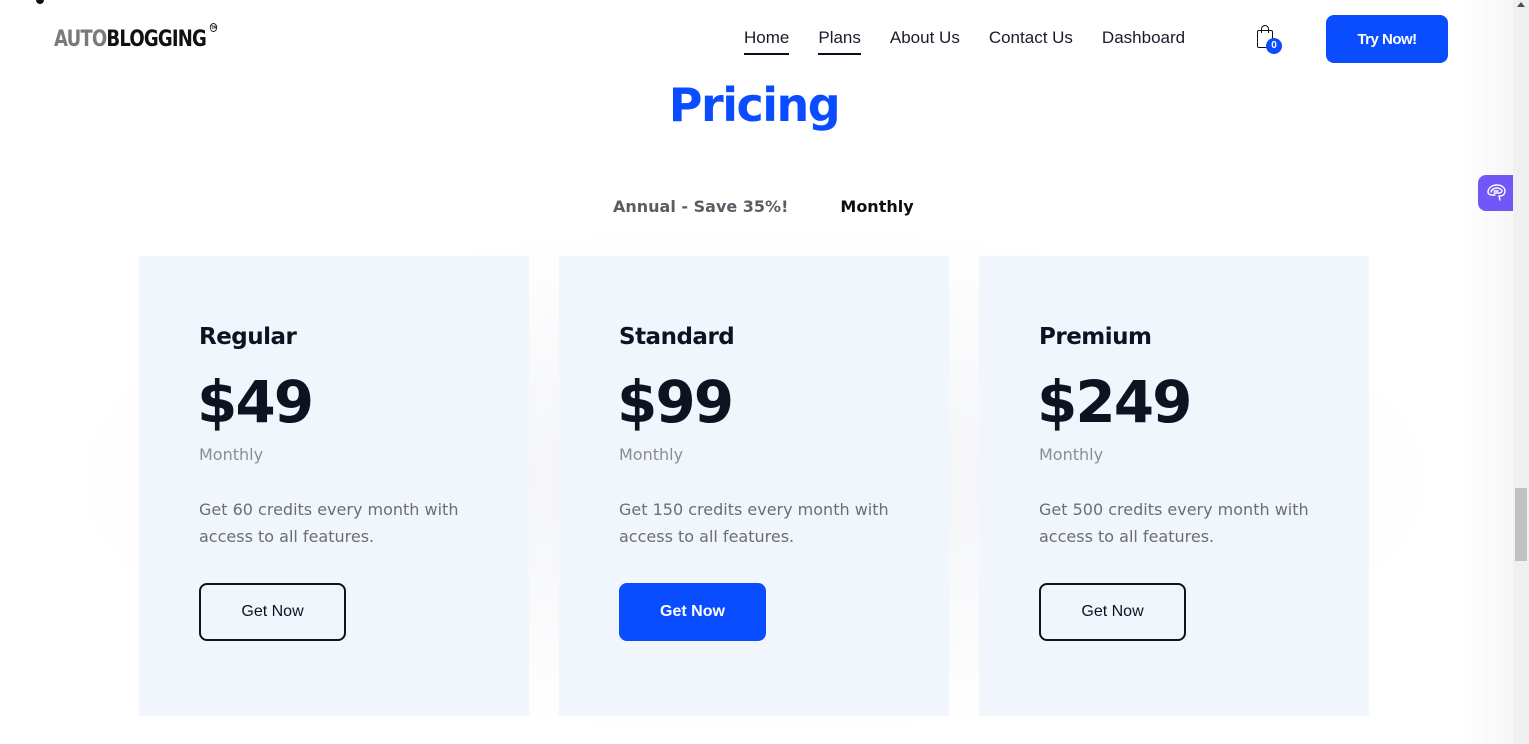  What do you see at coordinates (1112, 612) in the screenshot?
I see `get-now-button-premium: Get Now` at bounding box center [1112, 612].